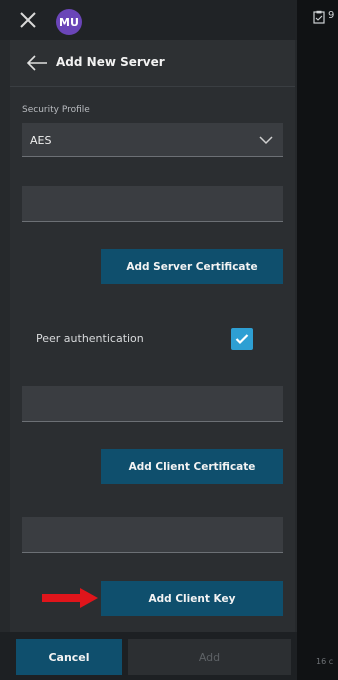 The width and height of the screenshot is (338, 680). Describe the element at coordinates (209, 657) in the screenshot. I see `add-button: Add` at that location.